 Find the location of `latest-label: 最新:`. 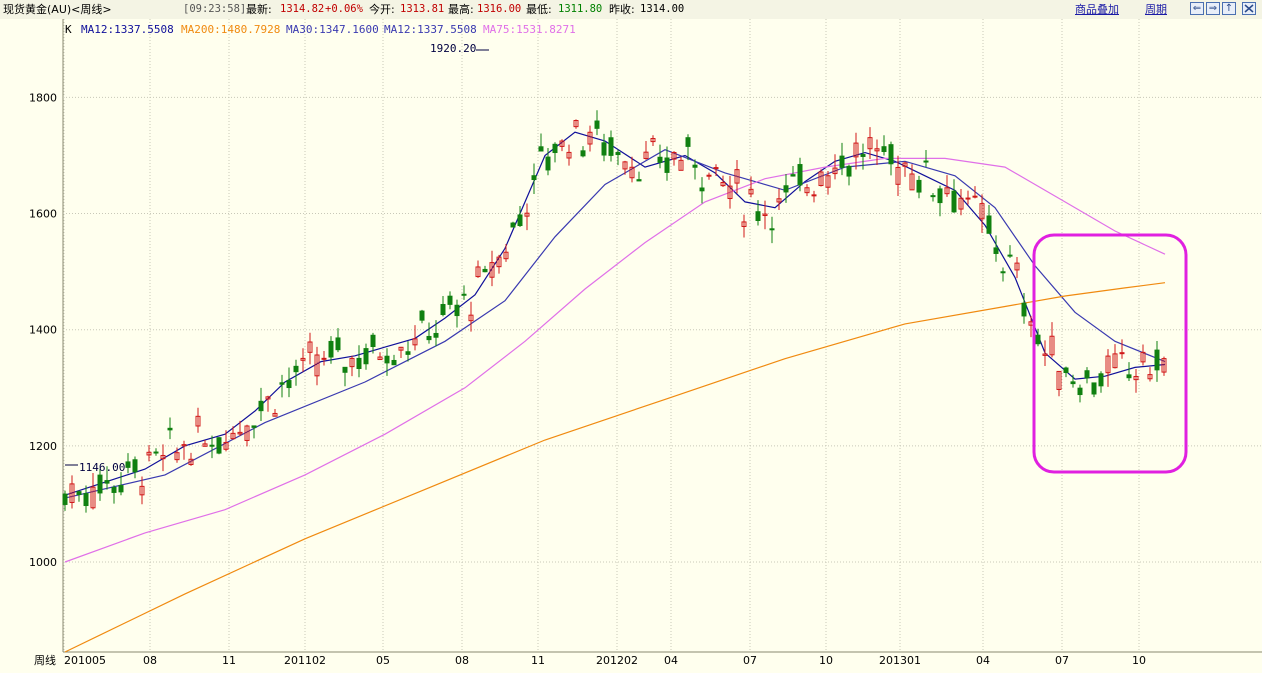

latest-label: 最新: is located at coordinates (259, 9).